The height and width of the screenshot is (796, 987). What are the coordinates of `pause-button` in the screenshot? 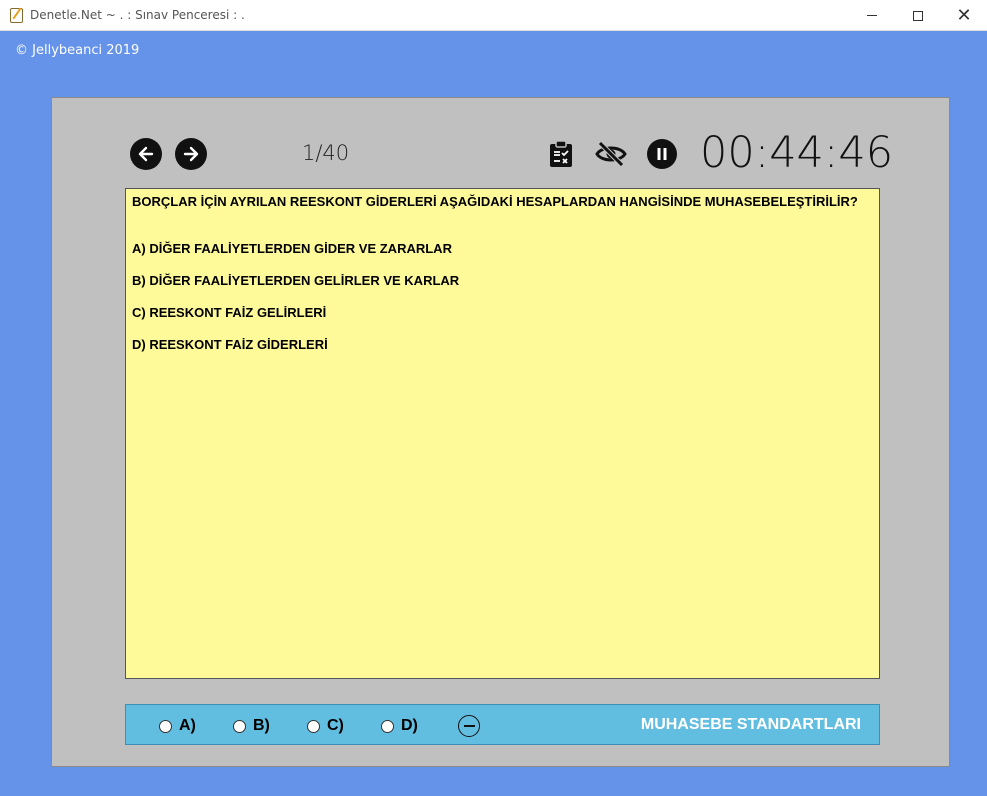 It's located at (662, 154).